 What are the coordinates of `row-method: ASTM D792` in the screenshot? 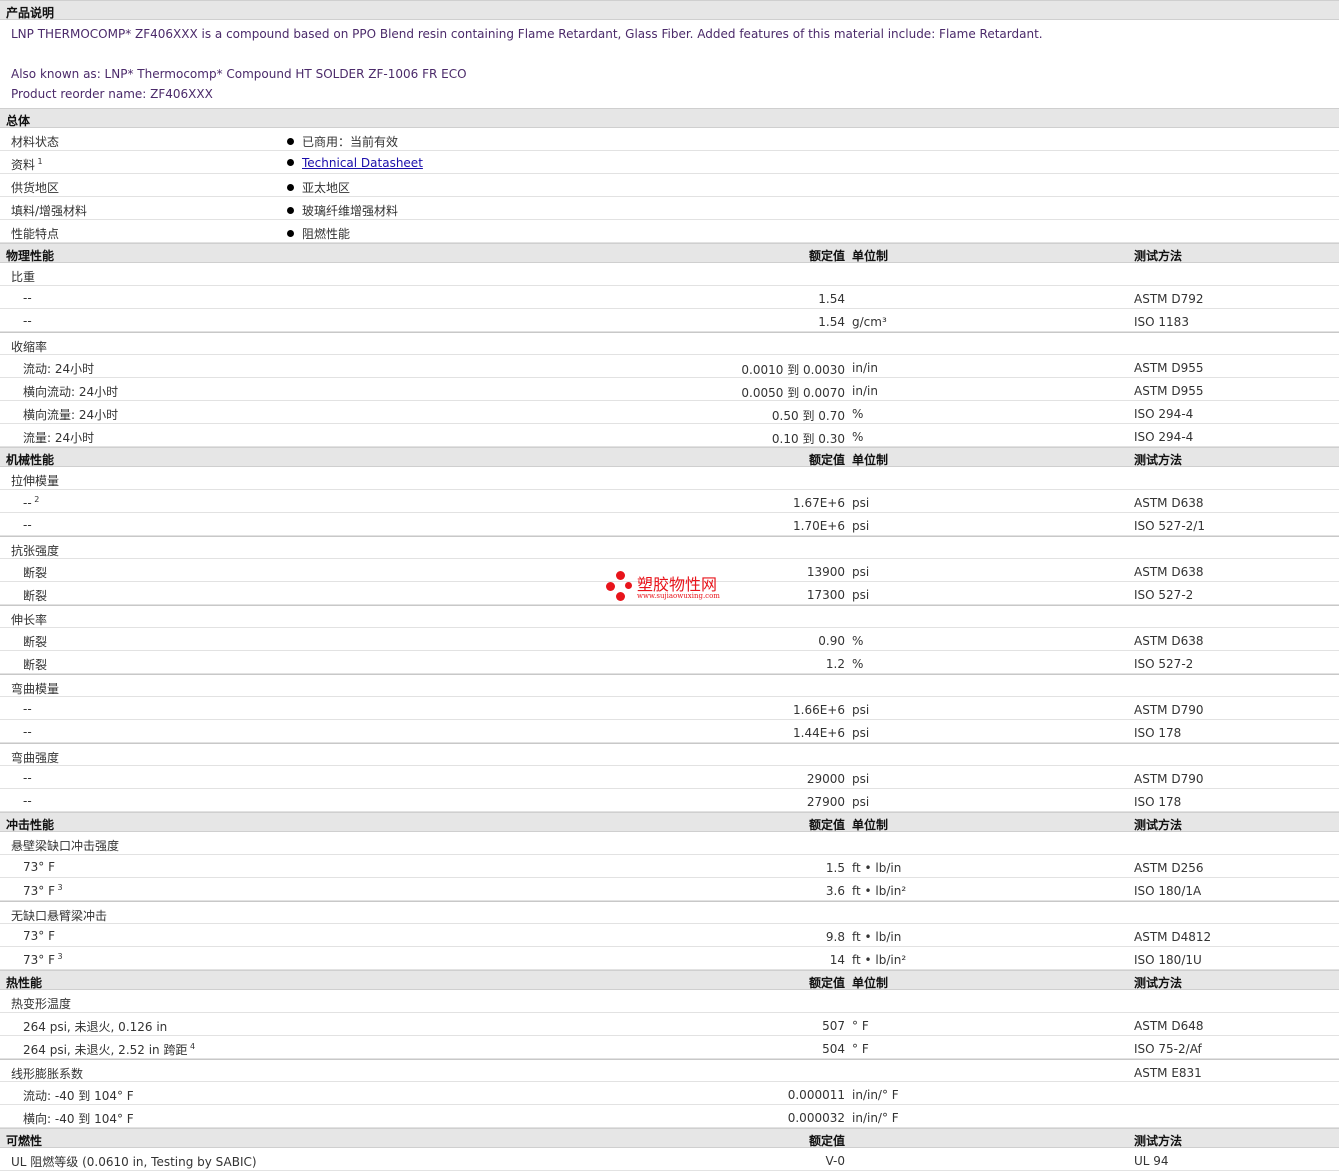 It's located at (1169, 299).